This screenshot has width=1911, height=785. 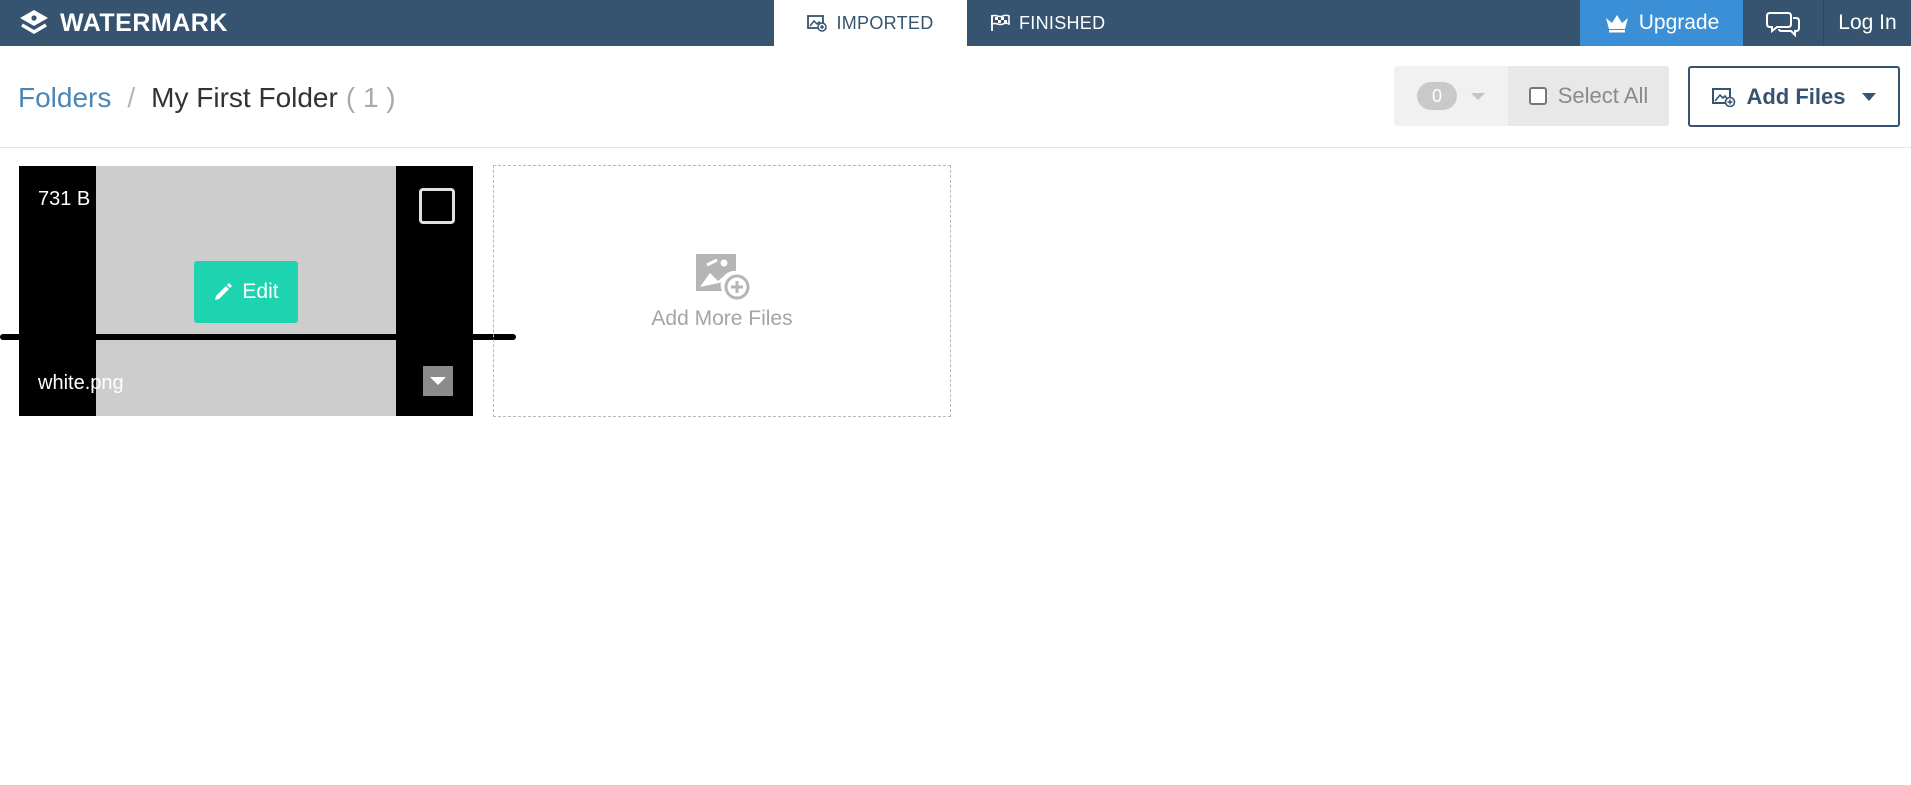 What do you see at coordinates (1603, 95) in the screenshot?
I see `select-all-label: Select All` at bounding box center [1603, 95].